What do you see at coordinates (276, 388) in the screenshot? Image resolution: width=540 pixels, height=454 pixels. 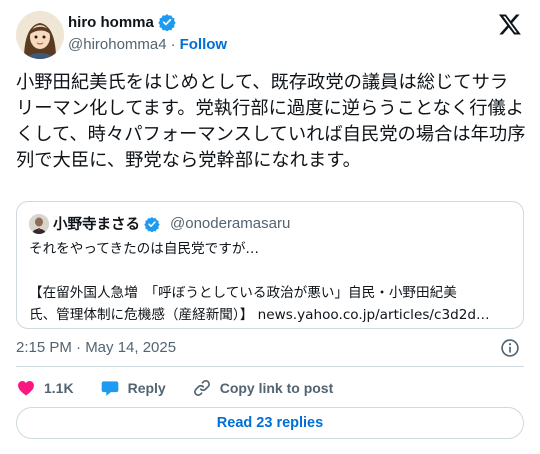 I see `copy-link-label: Copy link to post` at bounding box center [276, 388].